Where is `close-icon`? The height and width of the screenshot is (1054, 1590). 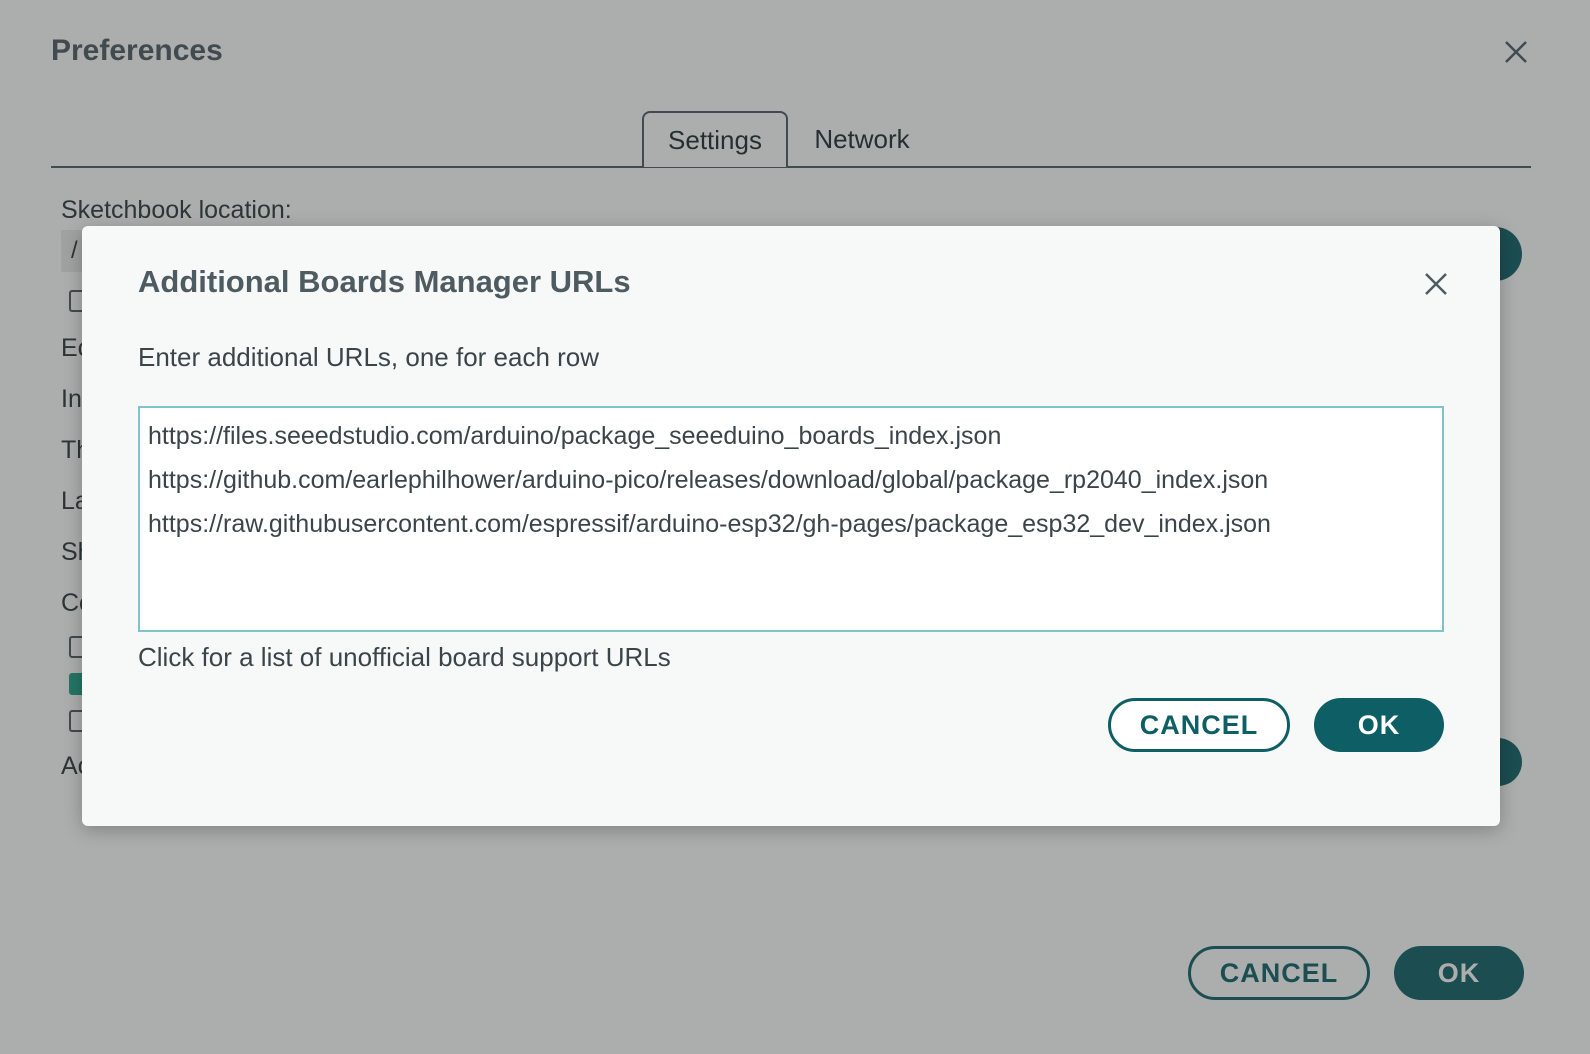
close-icon is located at coordinates (1436, 284).